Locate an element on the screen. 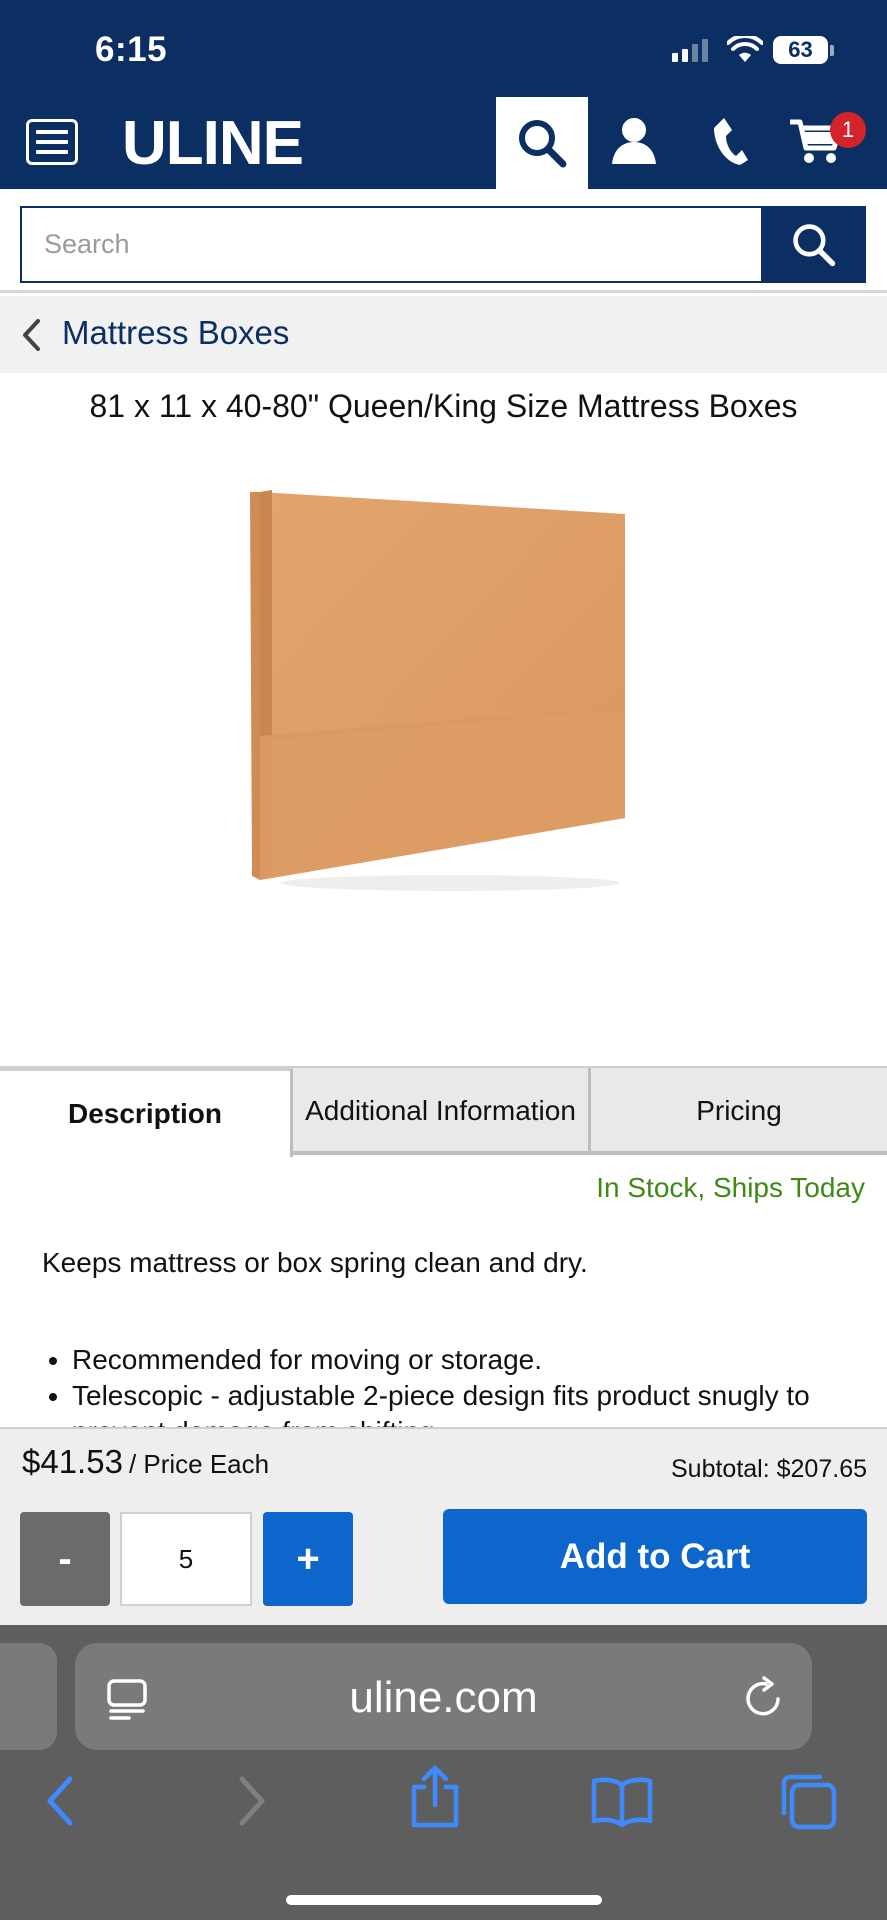 The width and height of the screenshot is (887, 1920). quantity-increase-button: + is located at coordinates (308, 1559).